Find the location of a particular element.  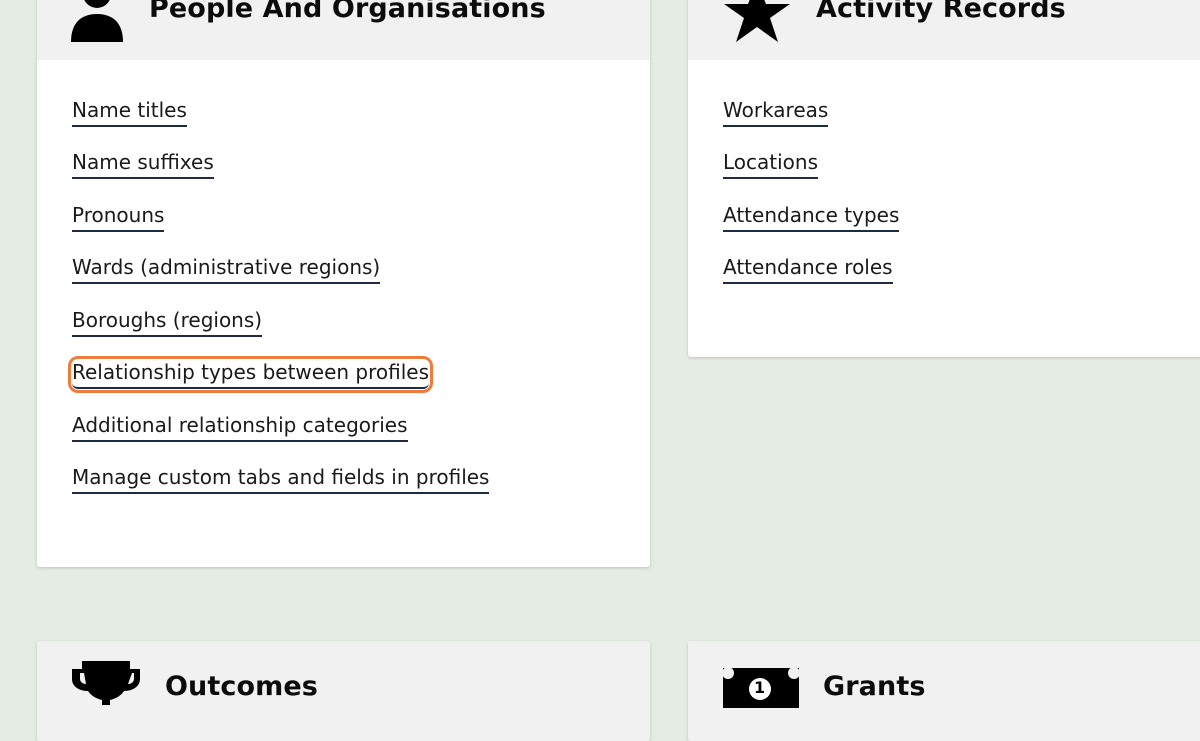

link-boroughs: Boroughs (regions) is located at coordinates (167, 322).